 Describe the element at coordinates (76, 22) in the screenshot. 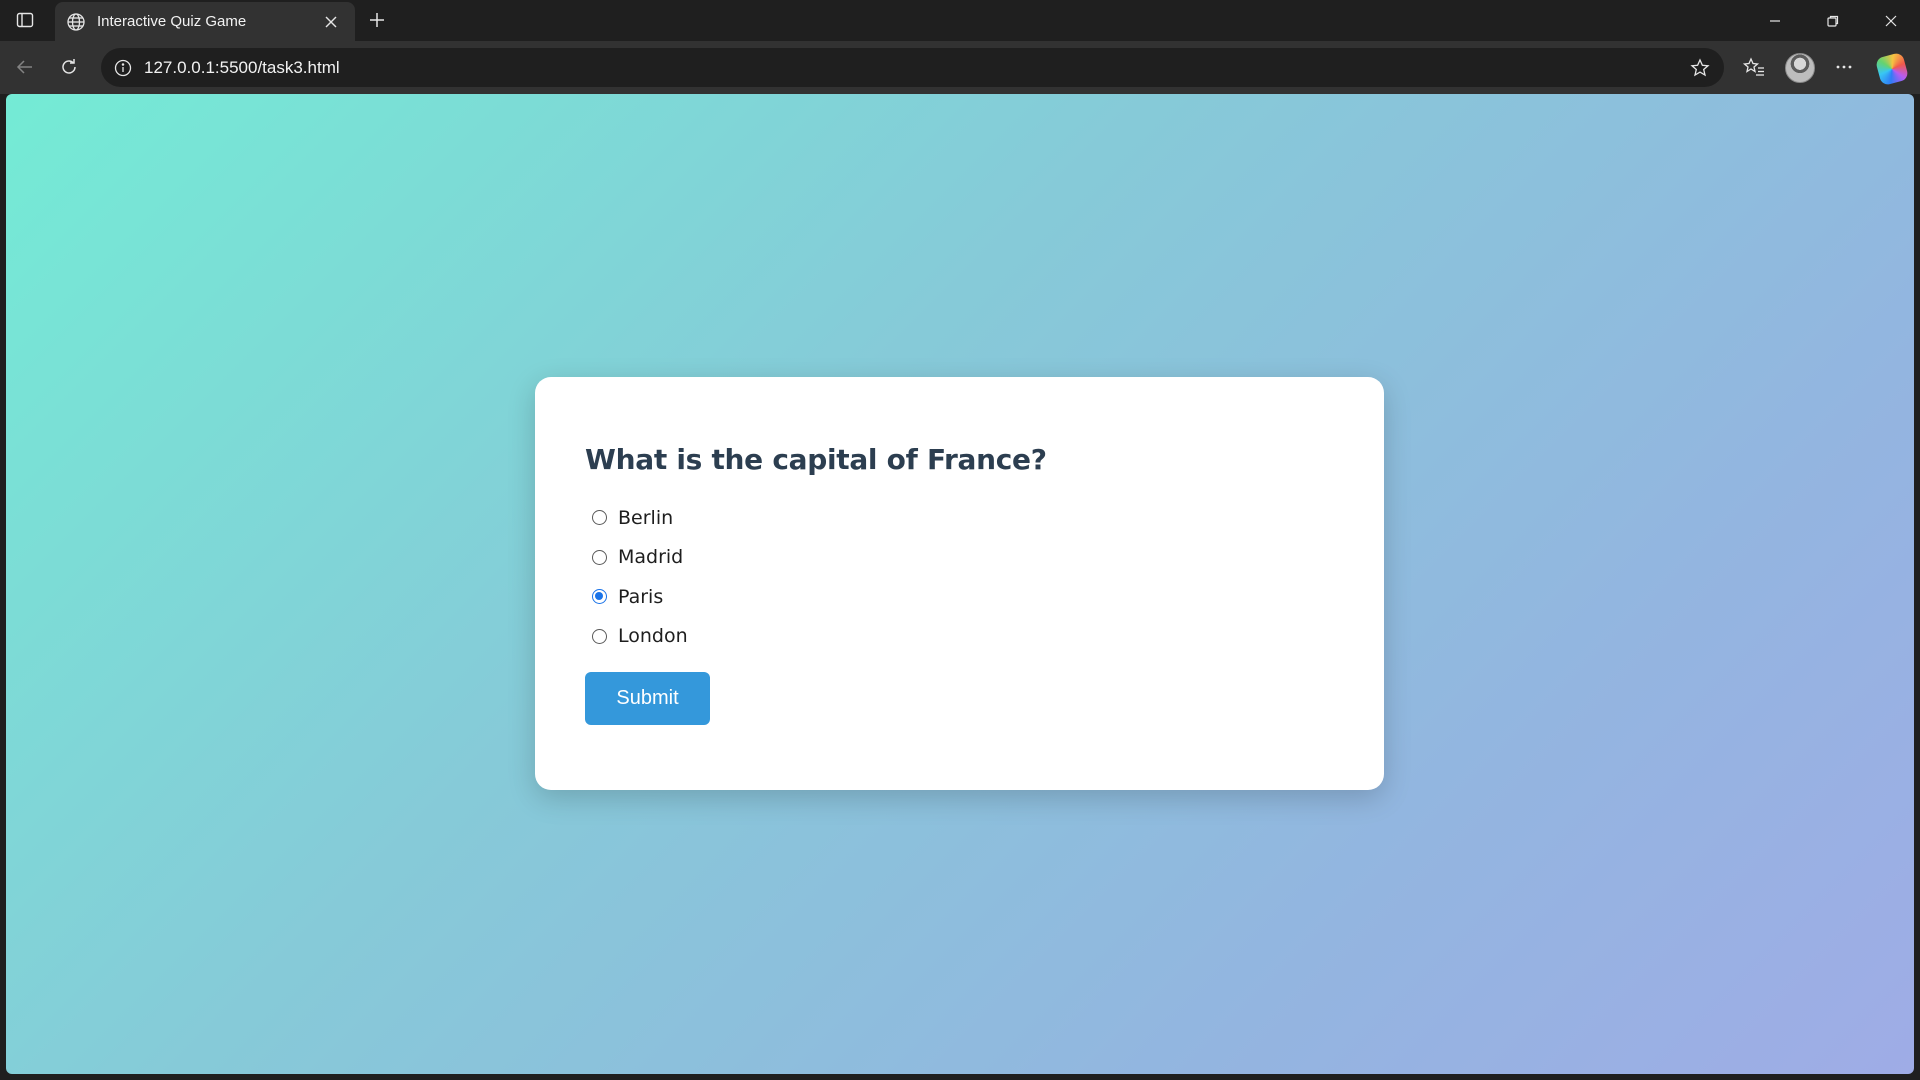

I see `globe-icon` at that location.